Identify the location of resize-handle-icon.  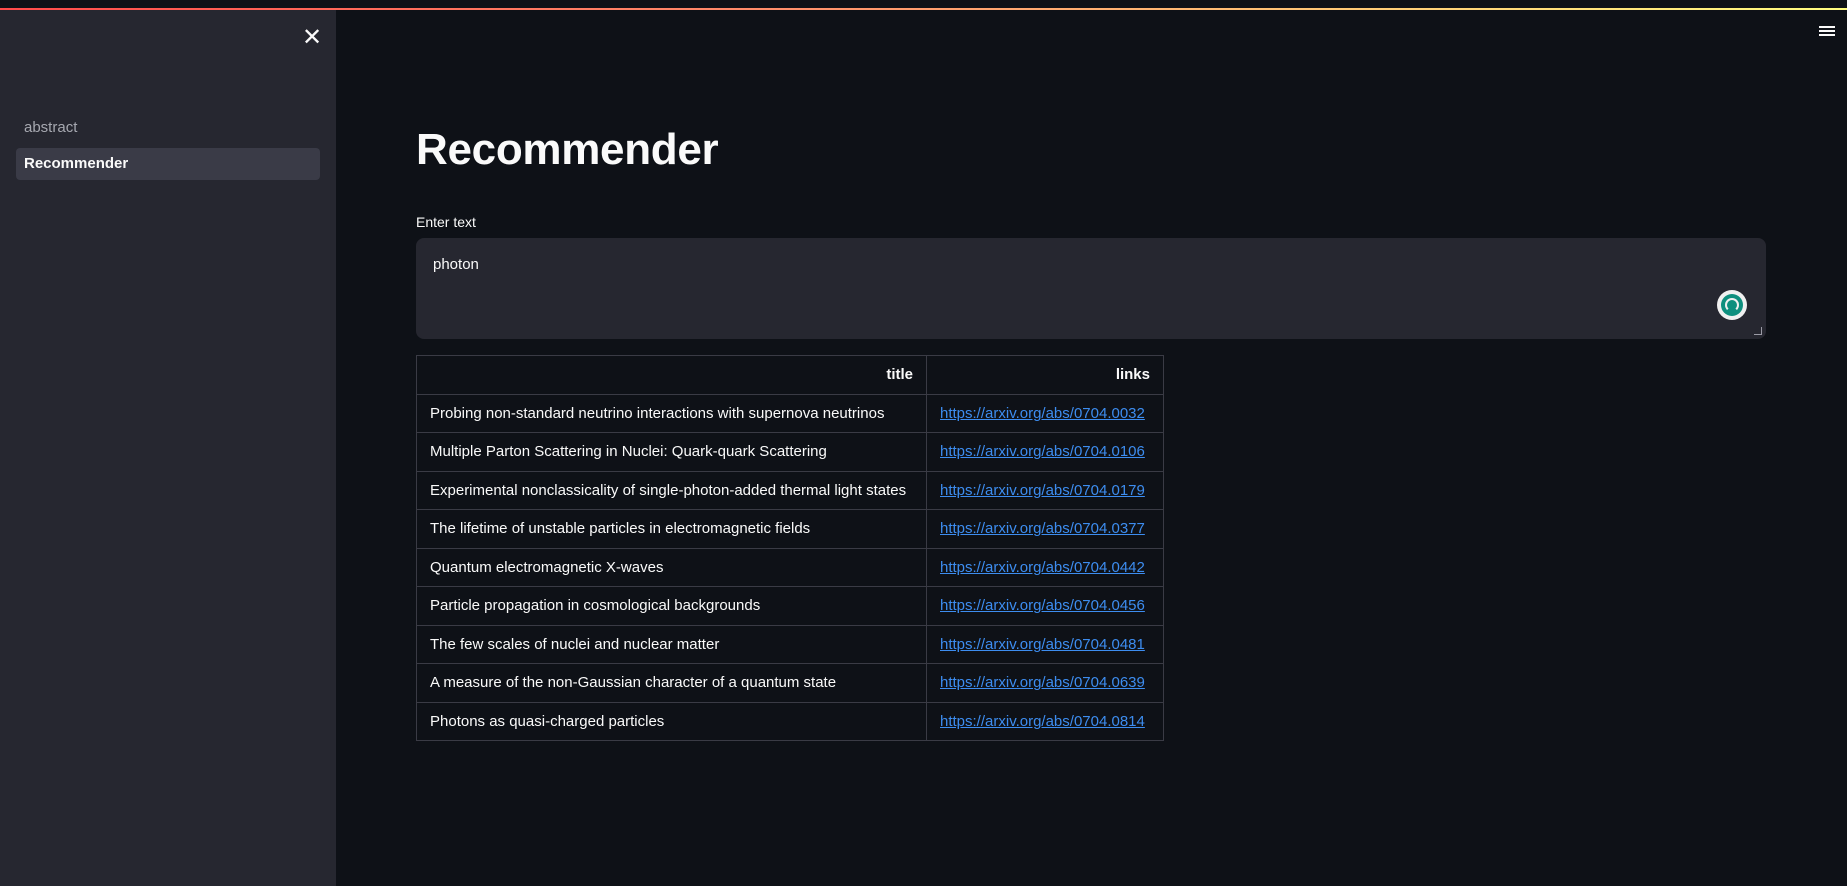
(1758, 331).